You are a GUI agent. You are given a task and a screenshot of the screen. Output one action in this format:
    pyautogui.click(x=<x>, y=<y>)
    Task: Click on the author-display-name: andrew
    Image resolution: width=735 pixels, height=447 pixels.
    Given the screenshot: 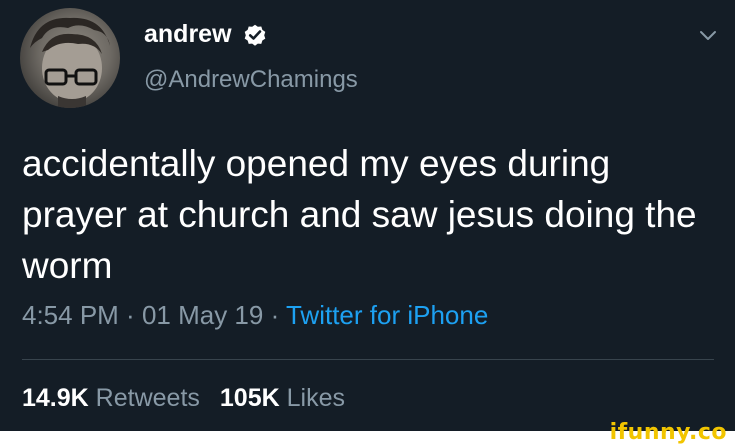 What is the action you would take?
    pyautogui.click(x=188, y=34)
    